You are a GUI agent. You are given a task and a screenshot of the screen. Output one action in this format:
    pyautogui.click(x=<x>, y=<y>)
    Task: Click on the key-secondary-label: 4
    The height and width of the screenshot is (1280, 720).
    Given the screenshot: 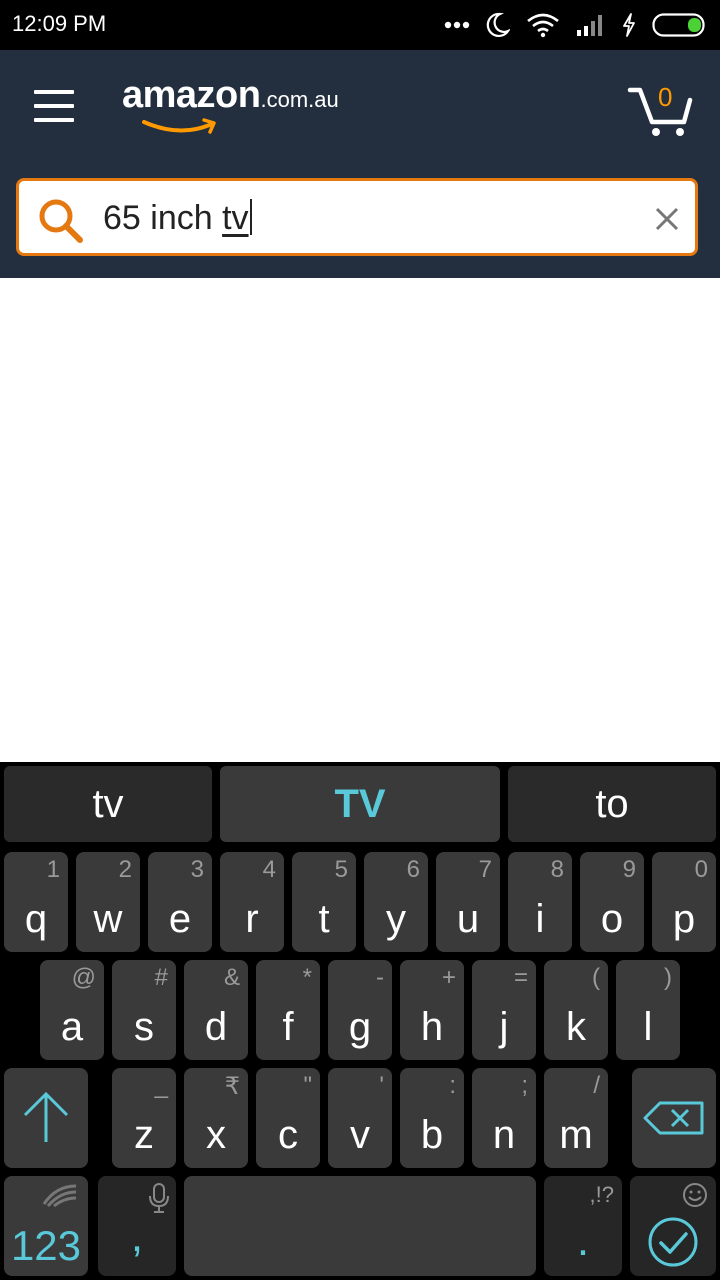 What is the action you would take?
    pyautogui.click(x=269, y=869)
    